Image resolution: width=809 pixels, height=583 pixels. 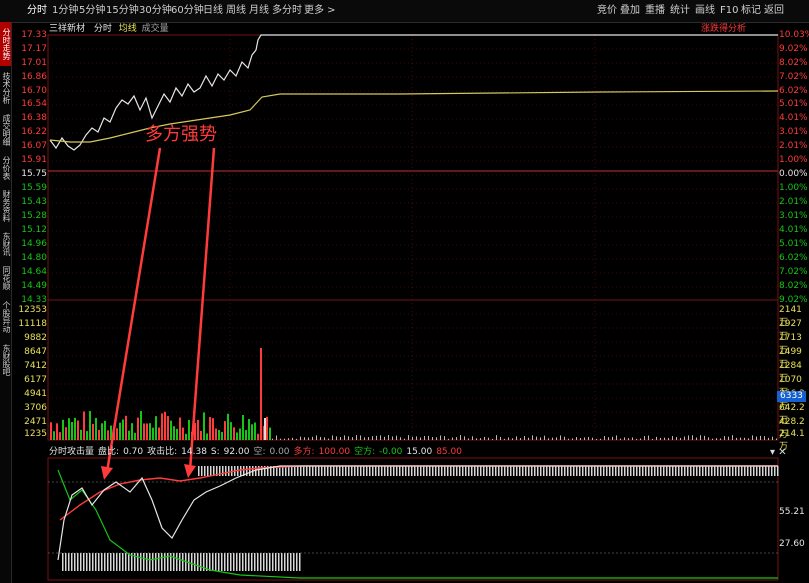 What do you see at coordinates (723, 29) in the screenshot?
I see `change-analysis-link: 涨跌得分析` at bounding box center [723, 29].